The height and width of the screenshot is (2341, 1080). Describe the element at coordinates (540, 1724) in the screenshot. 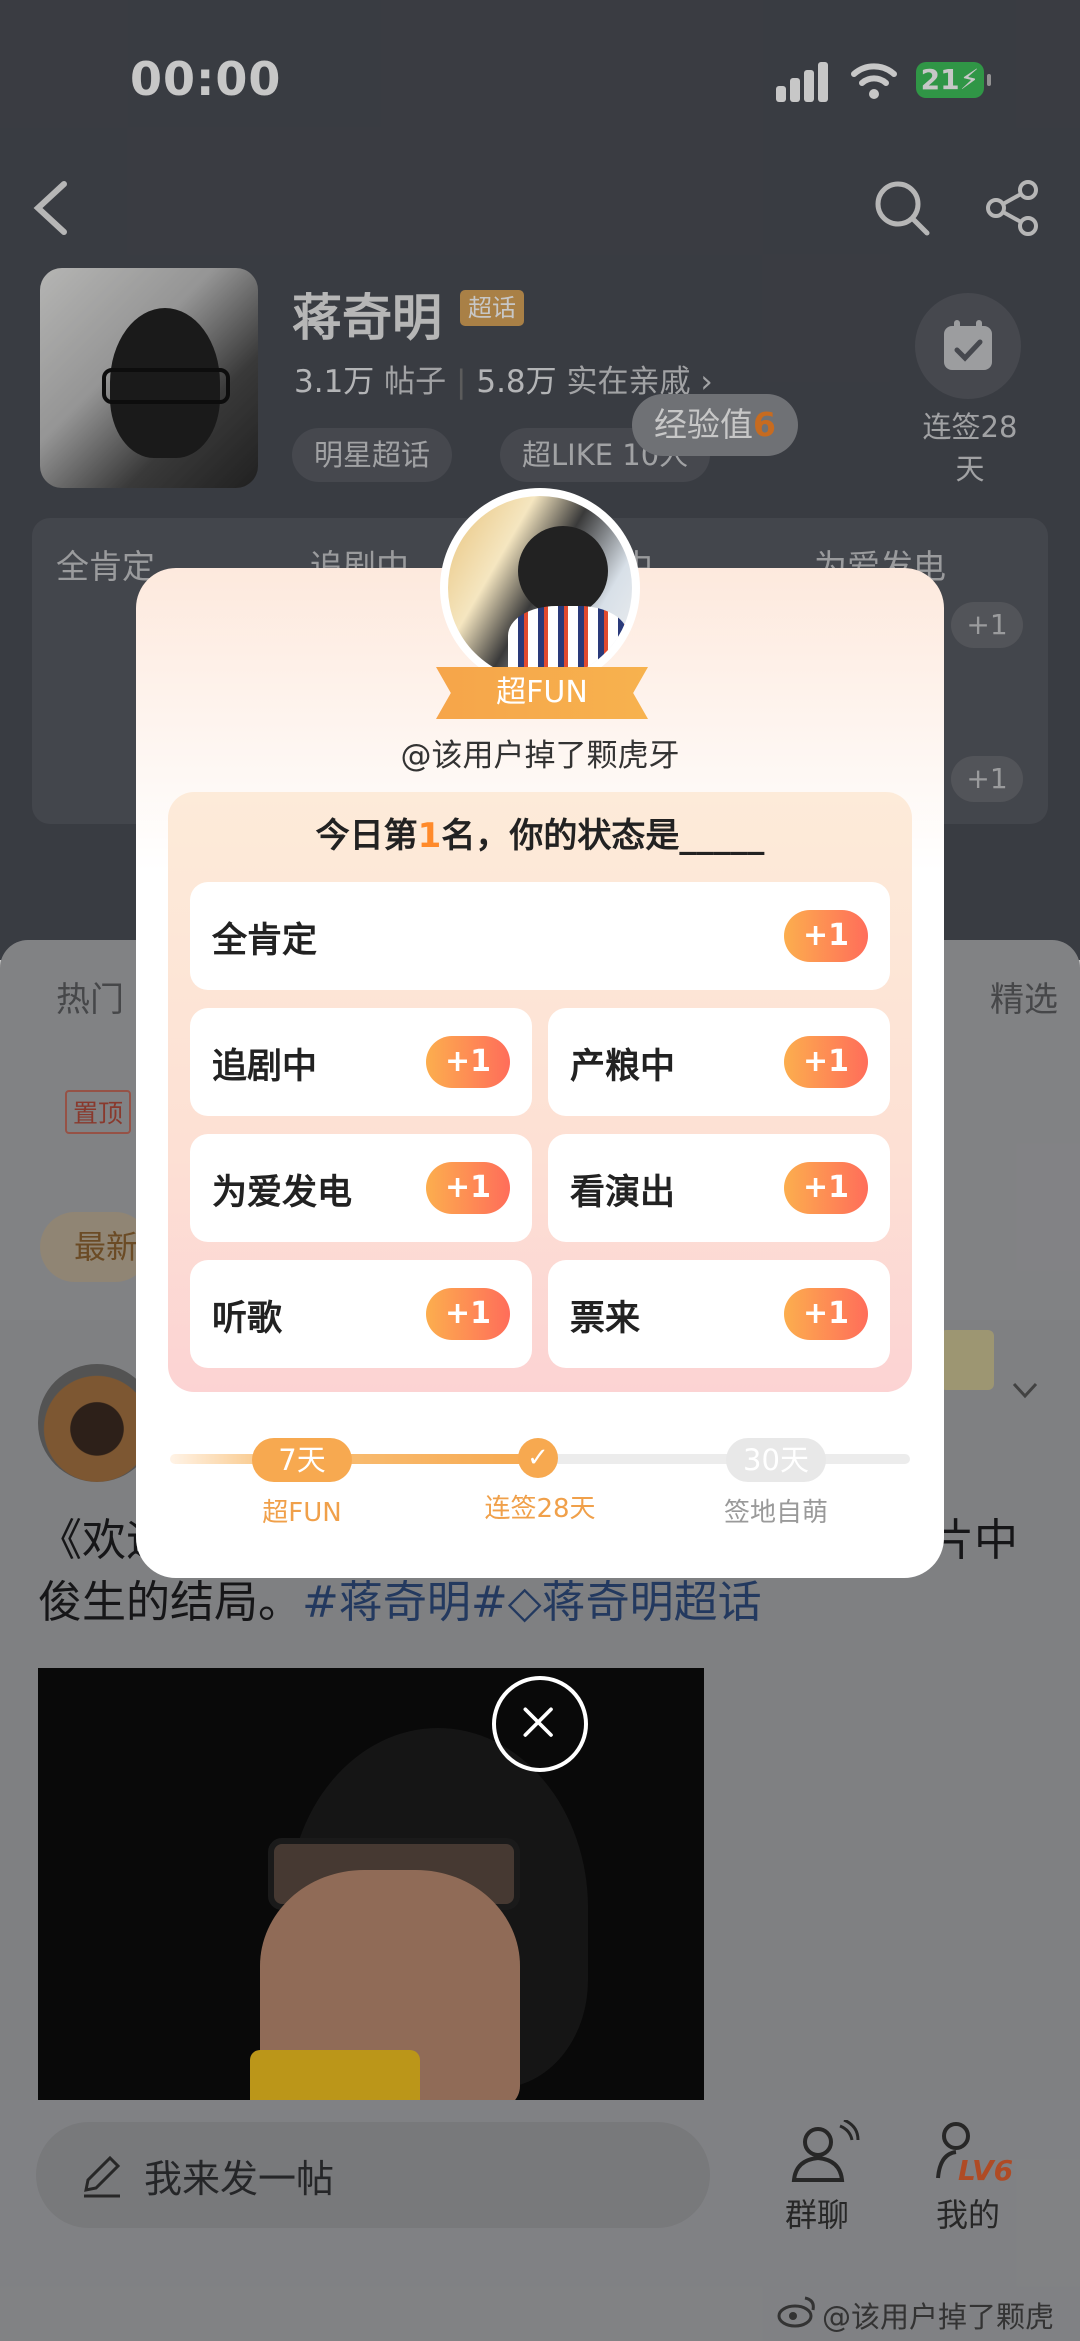

I see `close-icon` at that location.